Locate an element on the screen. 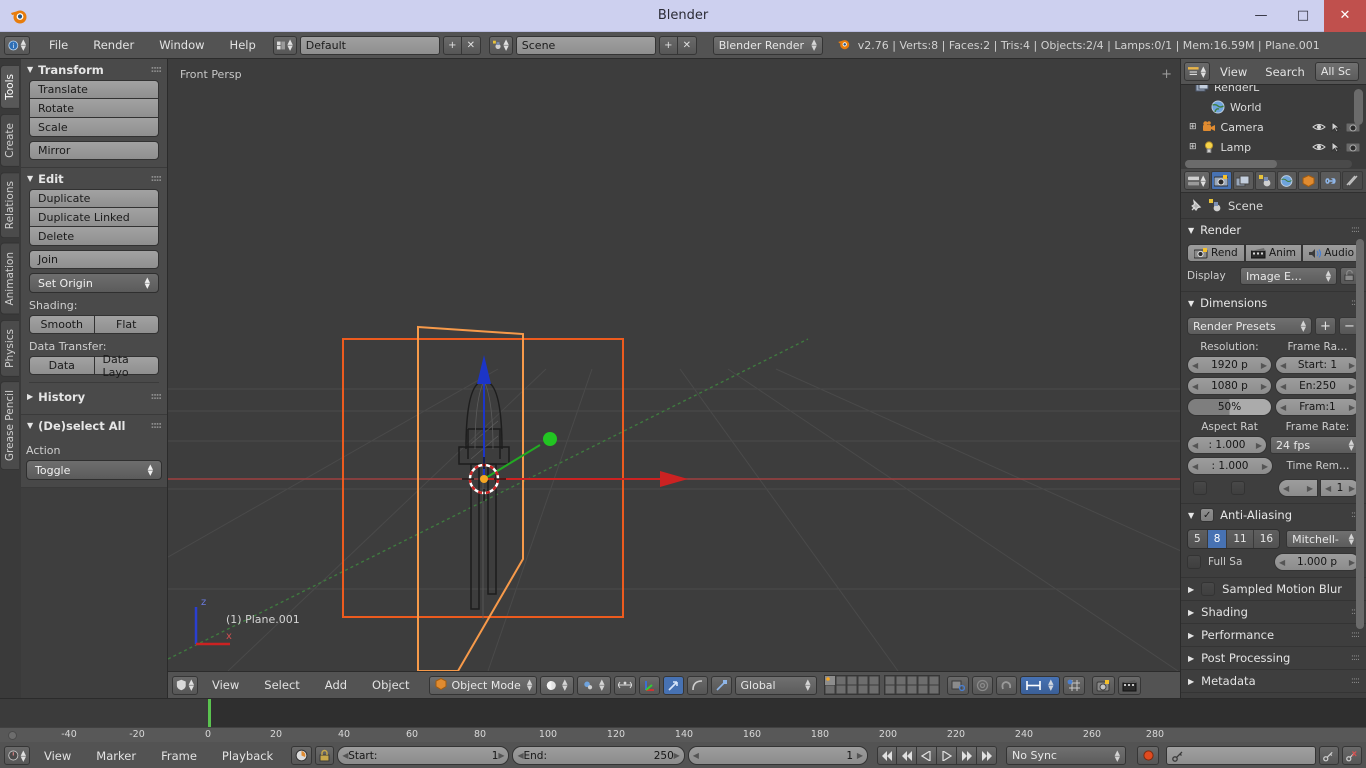 The image size is (1366, 768). snap-element-dropdown: ▲ ▼ is located at coordinates (1039, 685).